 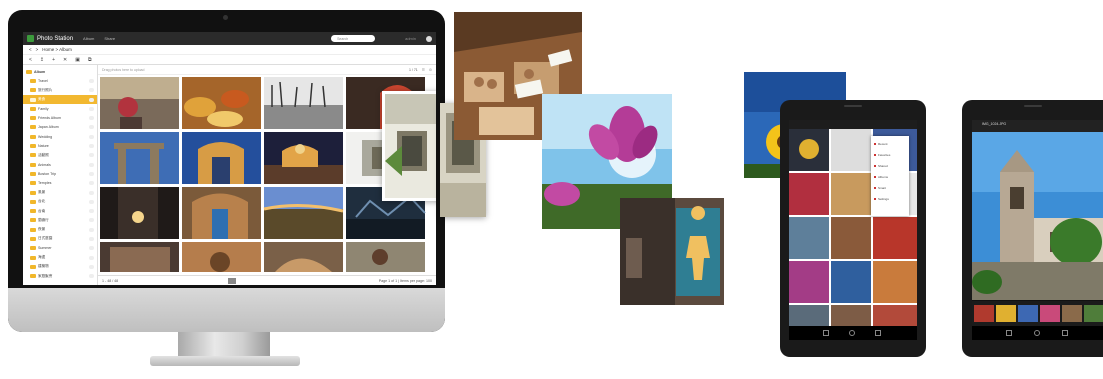 What do you see at coordinates (881, 198) in the screenshot?
I see `tablet-menu-item: Settings` at bounding box center [881, 198].